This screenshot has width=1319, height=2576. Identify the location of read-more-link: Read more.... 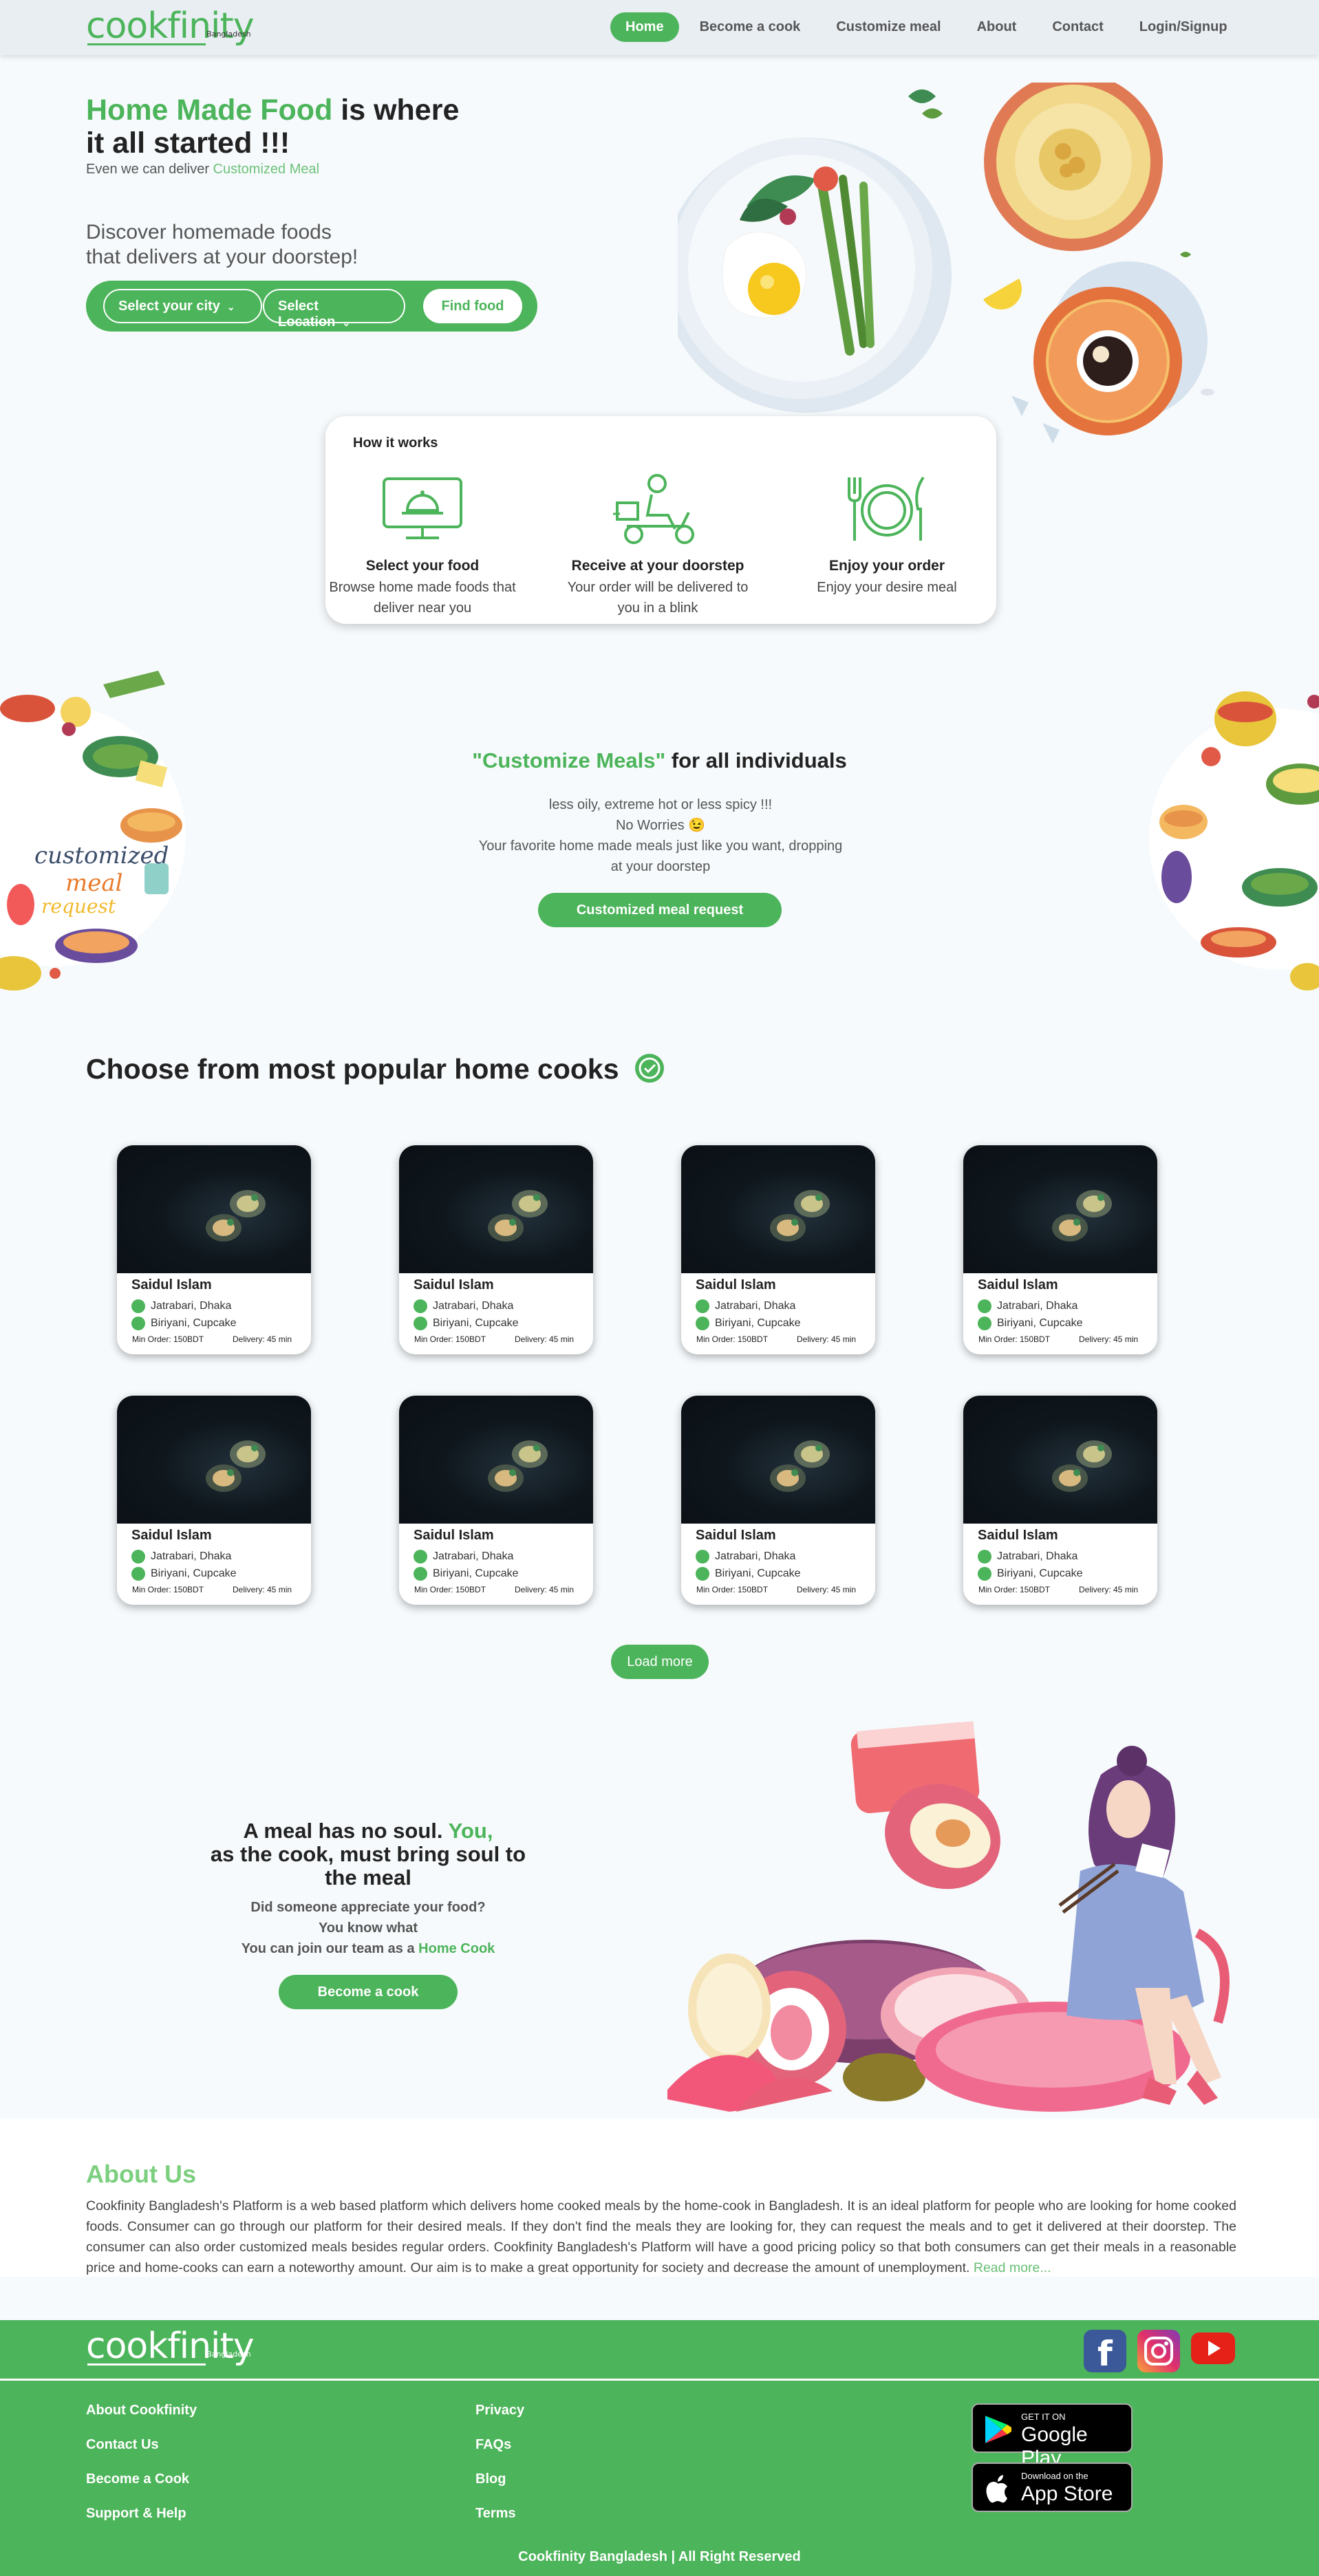
(1013, 2267).